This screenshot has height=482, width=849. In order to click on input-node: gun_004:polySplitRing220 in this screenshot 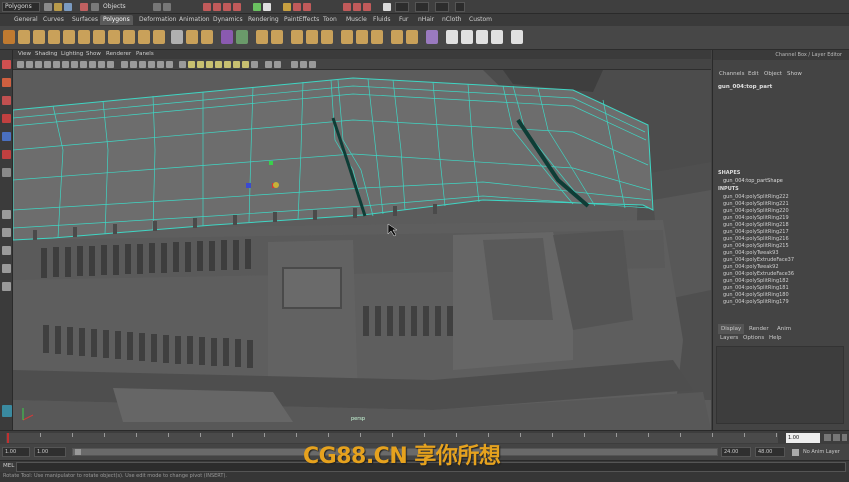, I will do `click(756, 211)`.